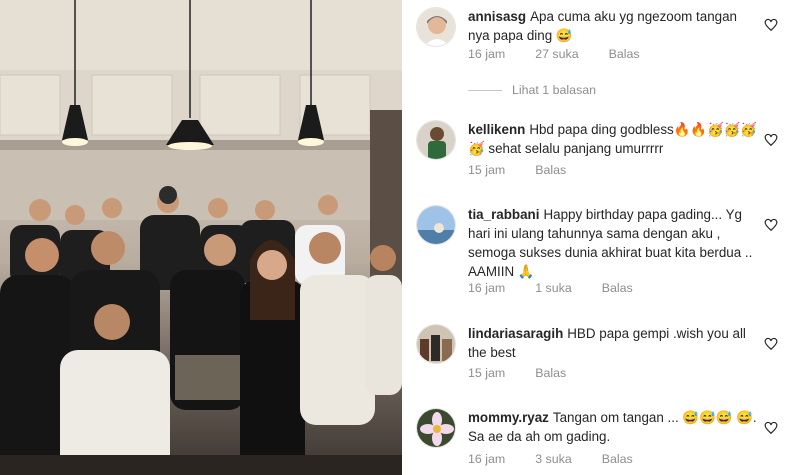  I want to click on comment-username: annisasg, so click(497, 16).